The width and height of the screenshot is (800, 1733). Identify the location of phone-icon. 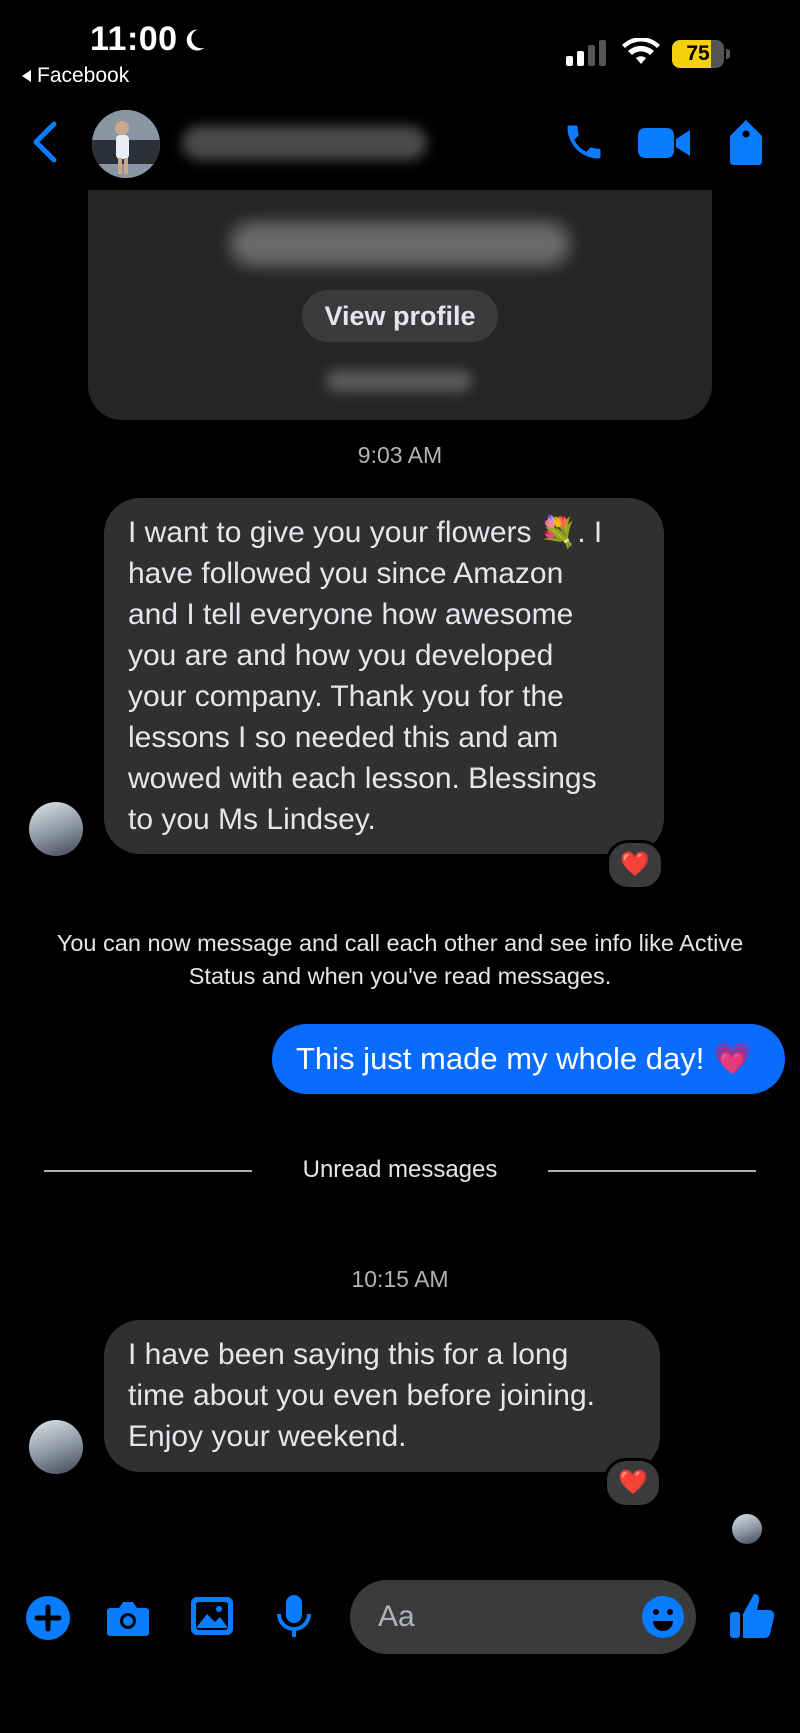
(584, 142).